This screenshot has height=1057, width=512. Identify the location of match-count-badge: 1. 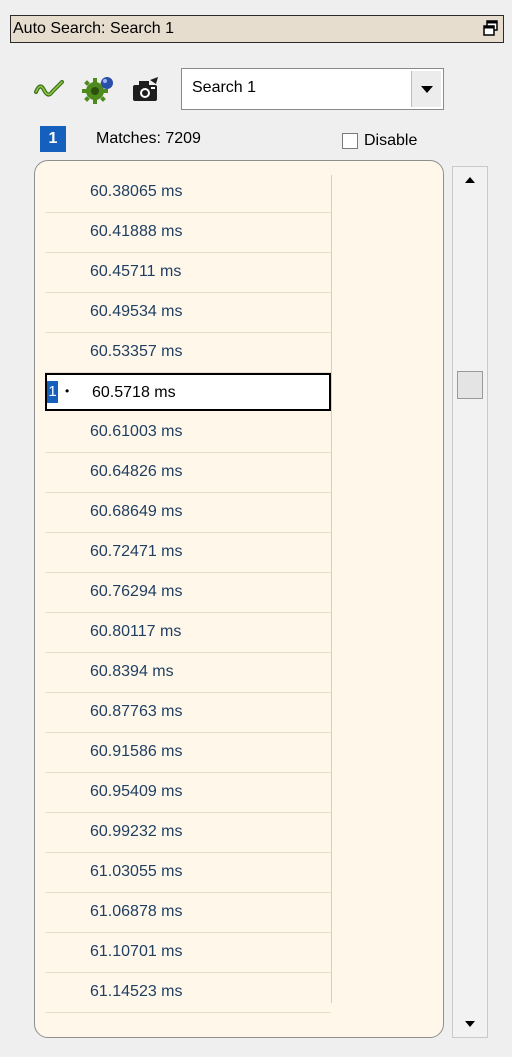
(53, 139).